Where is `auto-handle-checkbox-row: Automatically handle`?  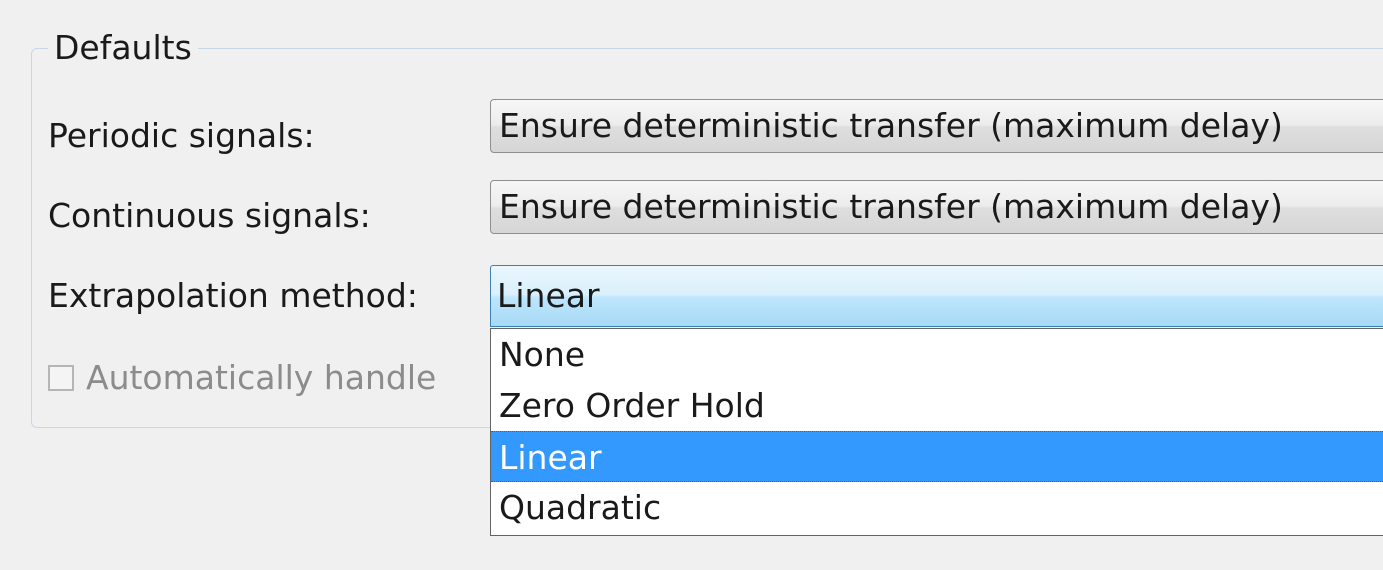
auto-handle-checkbox-row: Automatically handle is located at coordinates (242, 378).